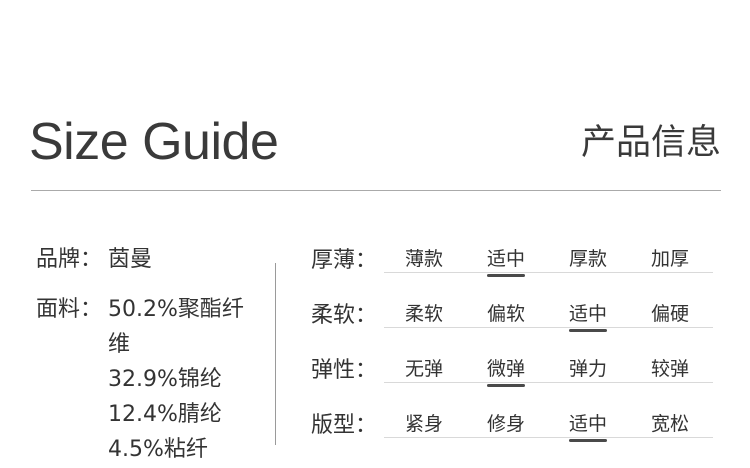 The width and height of the screenshot is (750, 468). Describe the element at coordinates (670, 314) in the screenshot. I see `option-label: 偏硬` at that location.